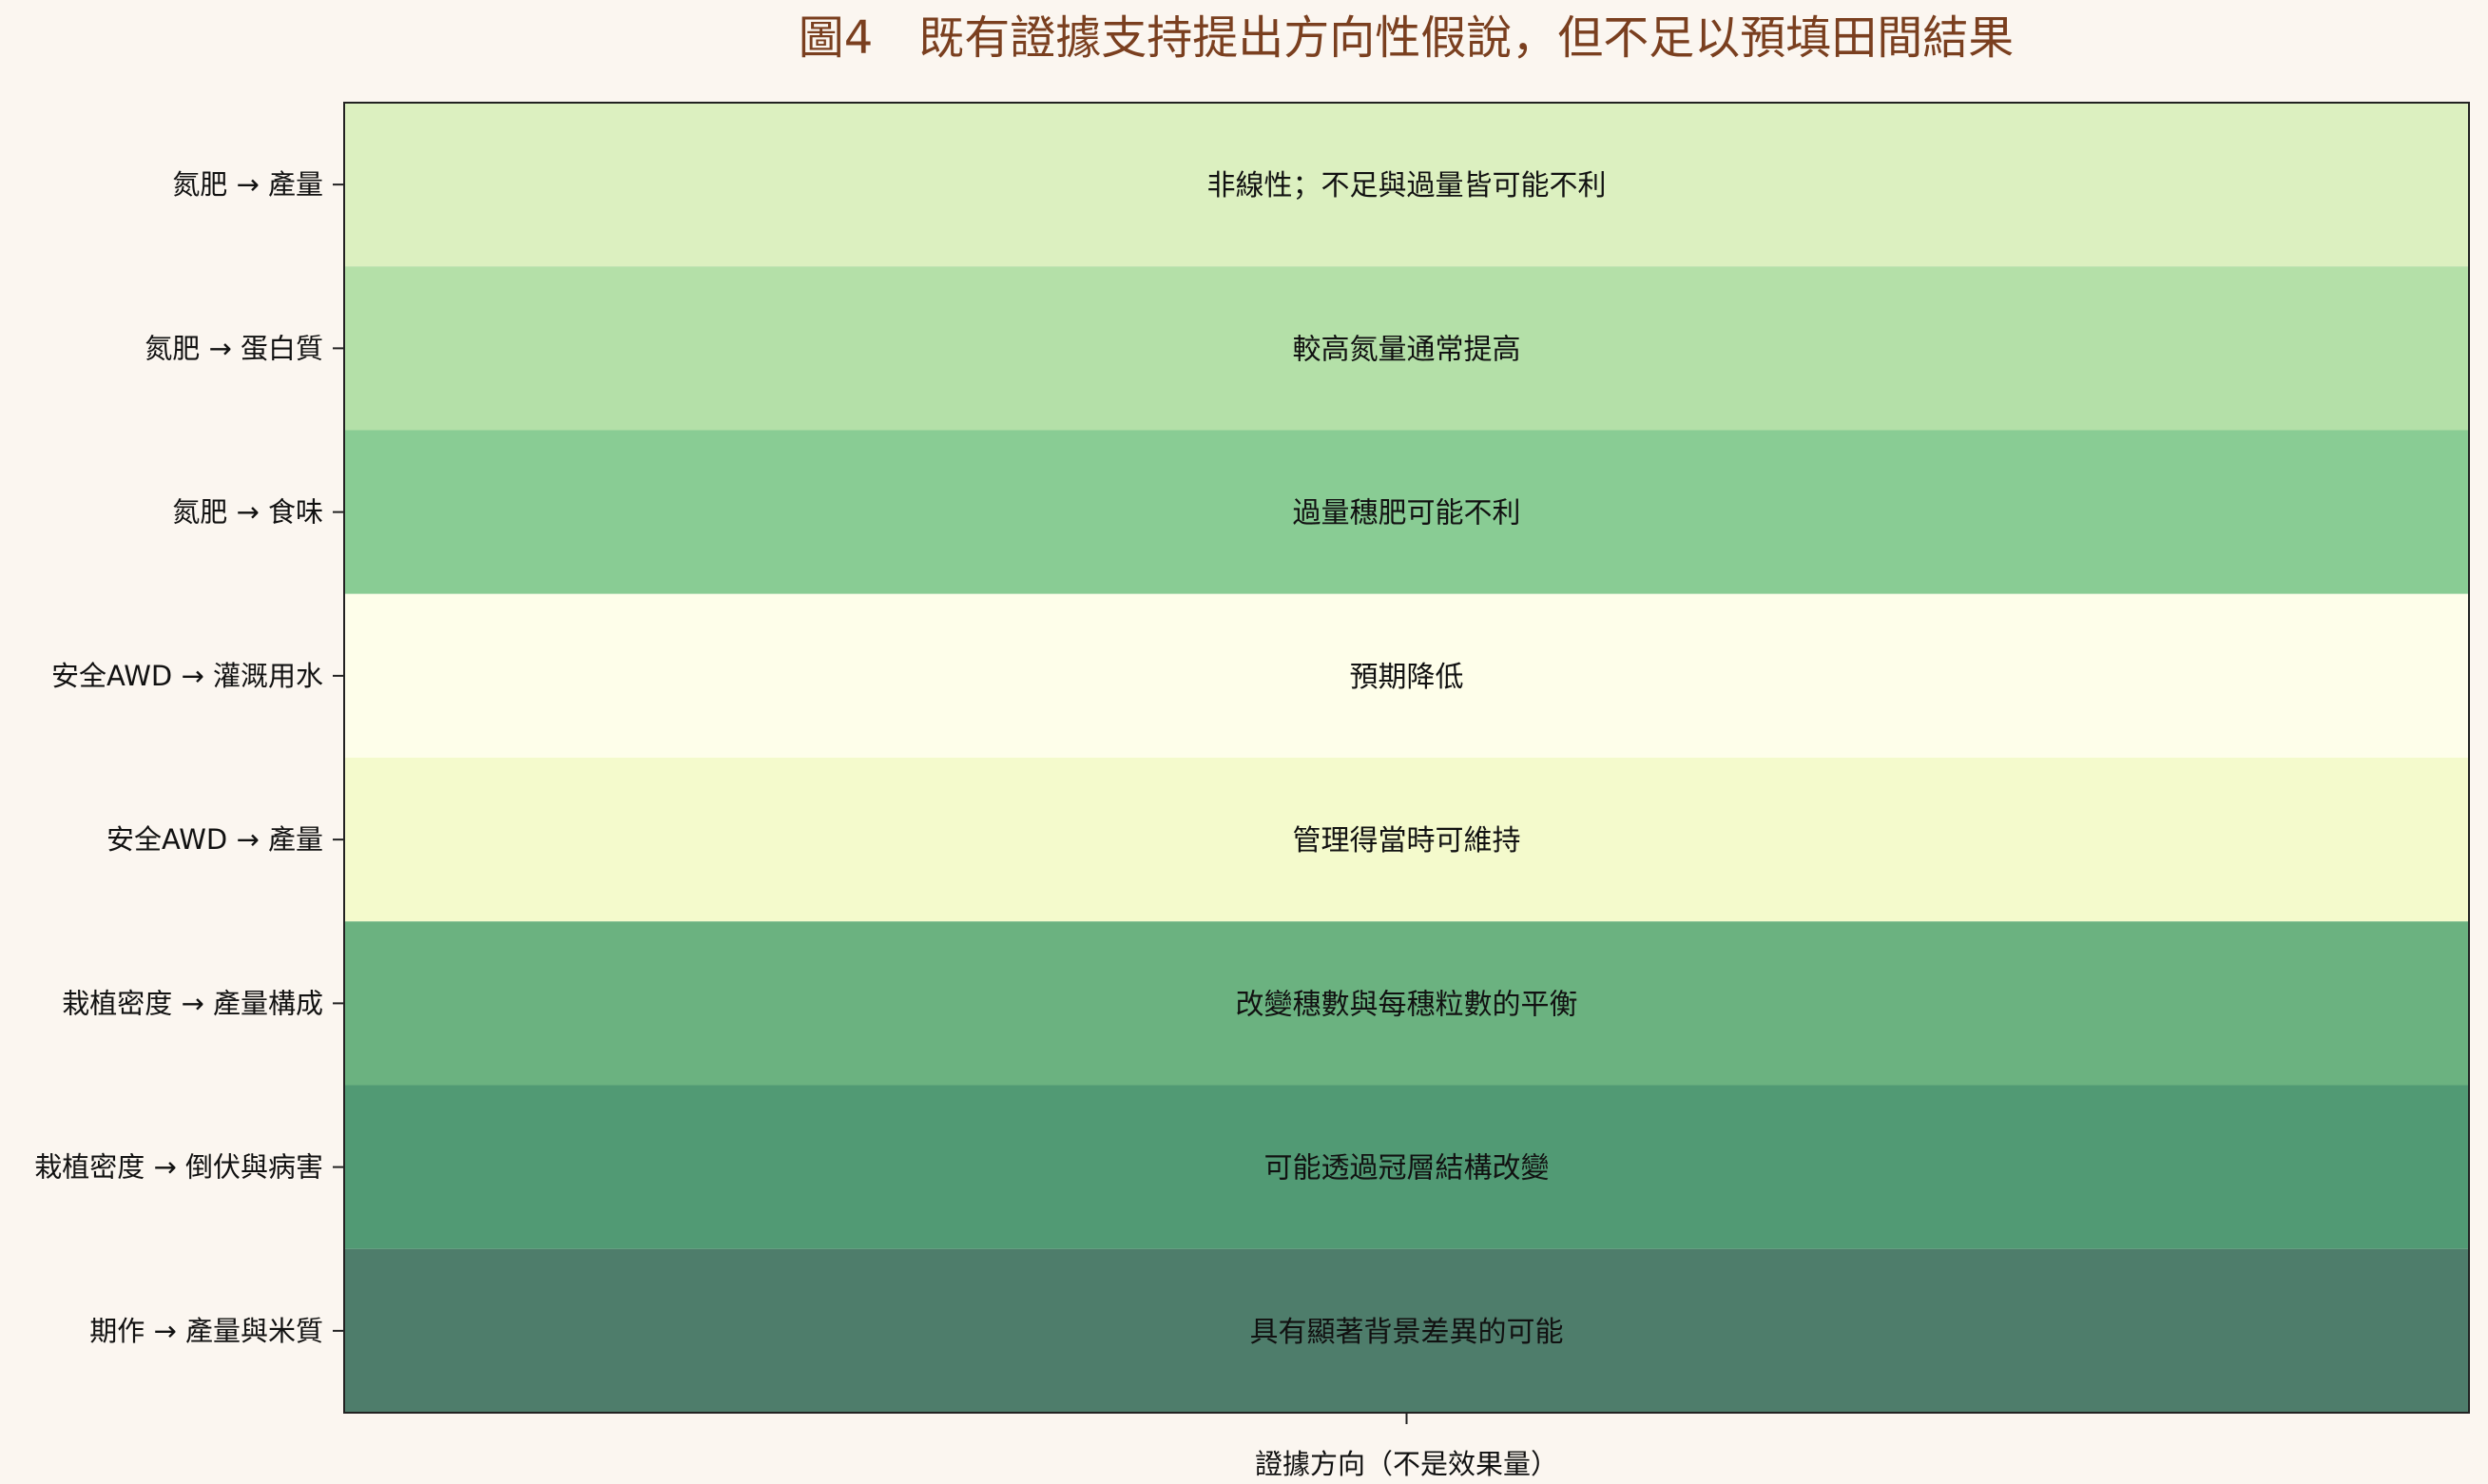 This screenshot has height=1484, width=2488. Describe the element at coordinates (187, 676) in the screenshot. I see `y-tick-label: 安全AWD → 灌溉用水` at that location.